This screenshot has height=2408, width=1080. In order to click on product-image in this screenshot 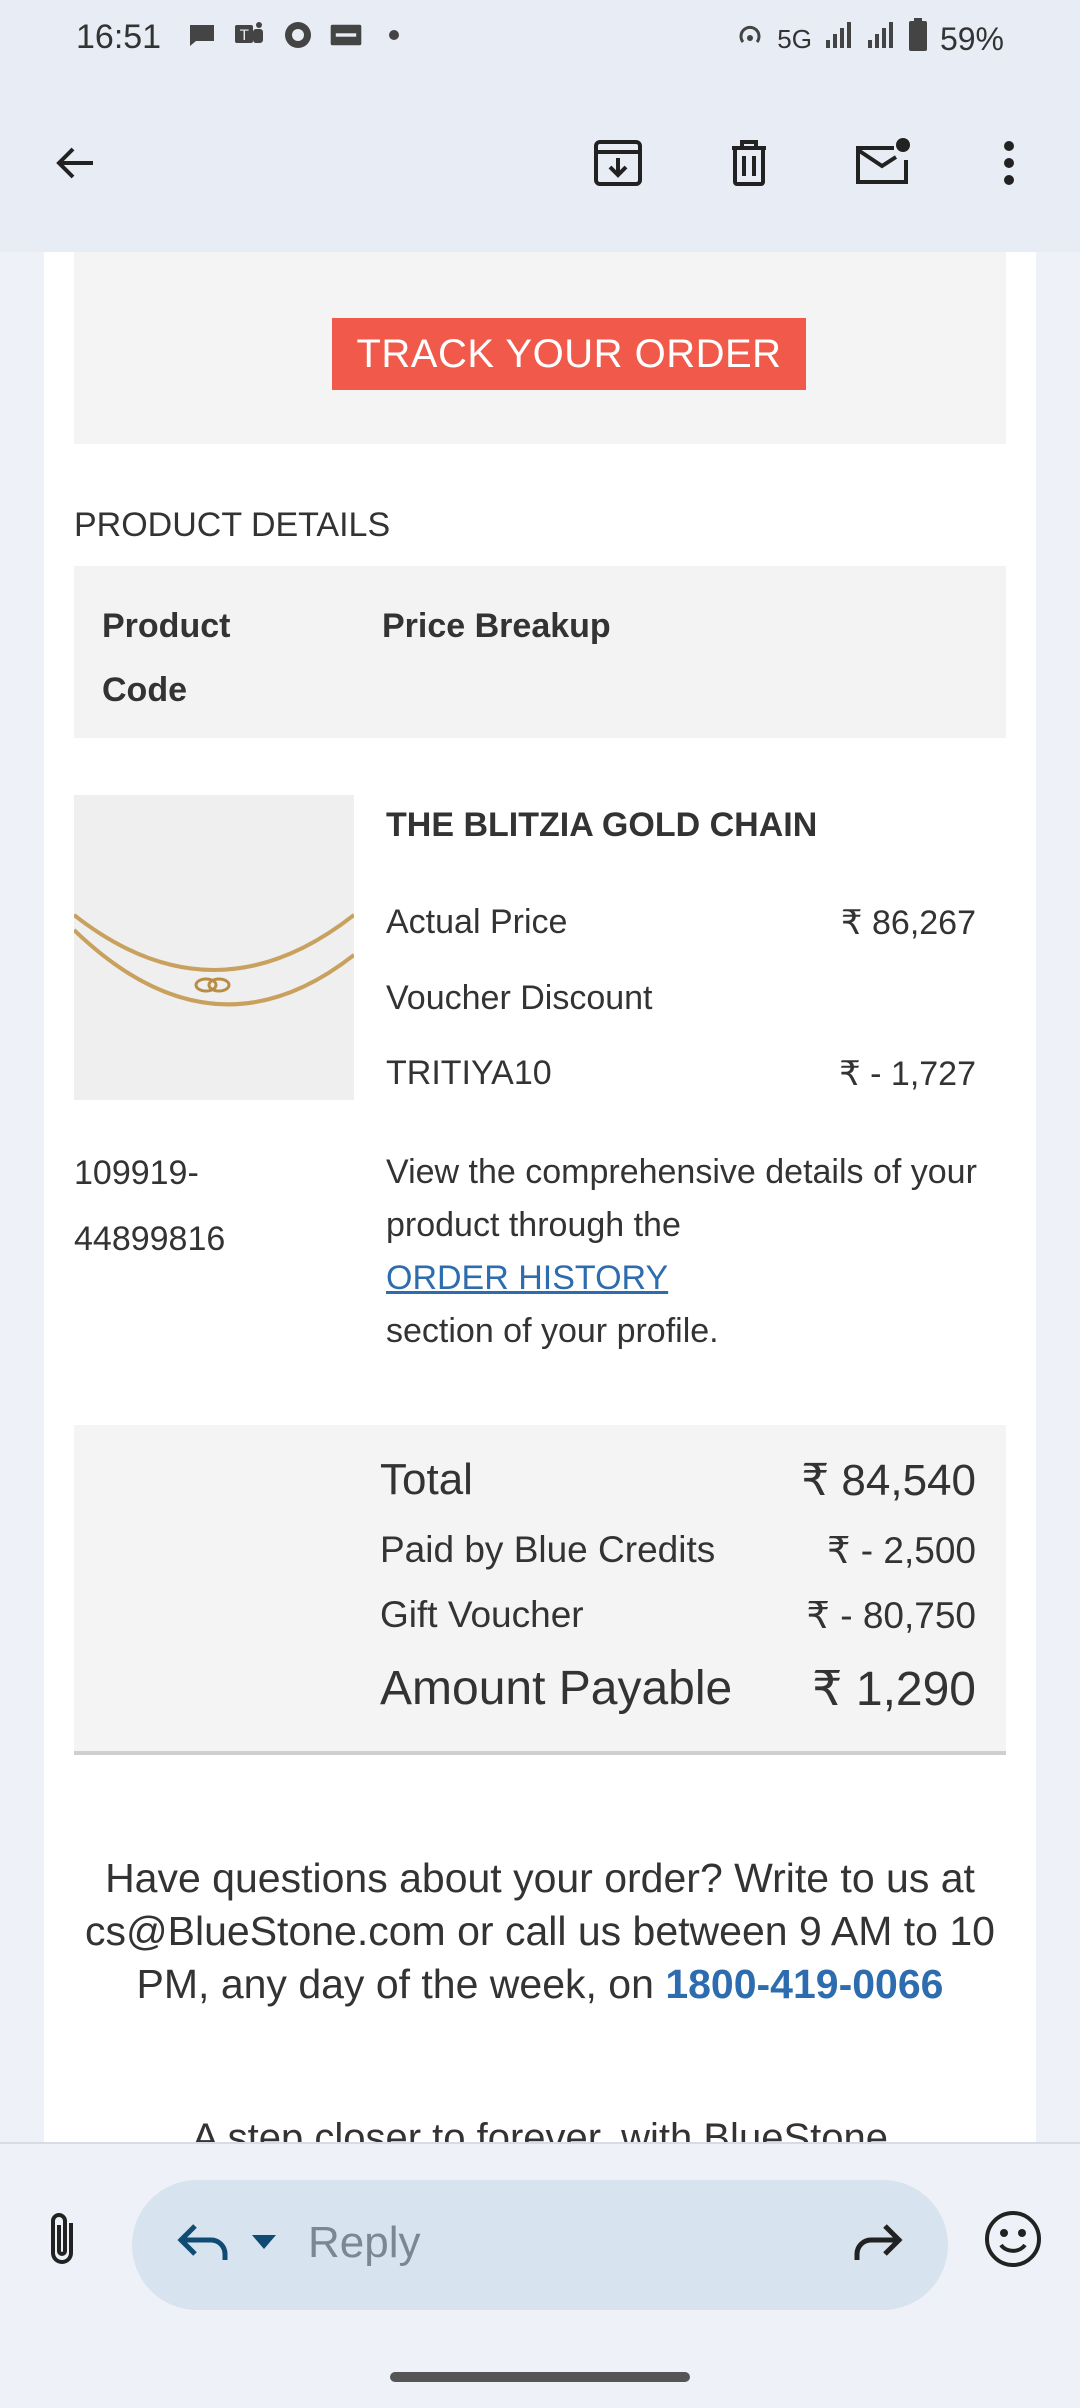, I will do `click(214, 947)`.